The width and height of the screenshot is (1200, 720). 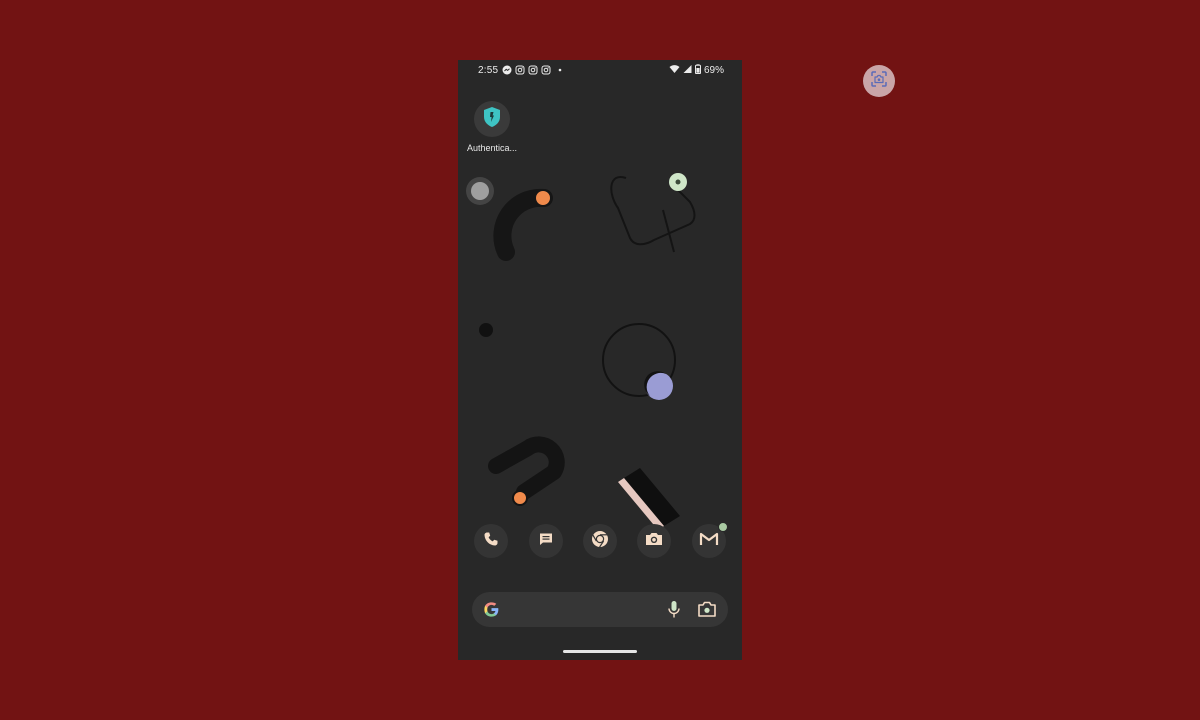 What do you see at coordinates (486, 330) in the screenshot?
I see `wallpaper-small-dot` at bounding box center [486, 330].